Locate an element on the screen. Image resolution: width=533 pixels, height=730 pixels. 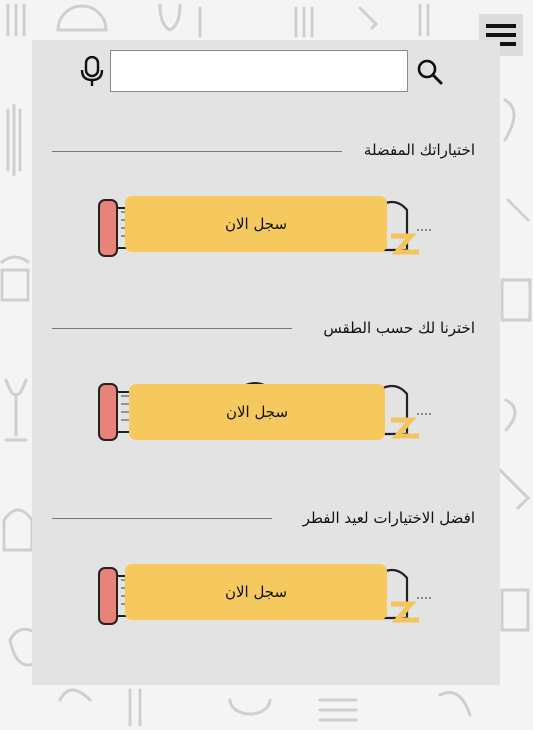
section-card-eid: سجل الان is located at coordinates (265, 594).